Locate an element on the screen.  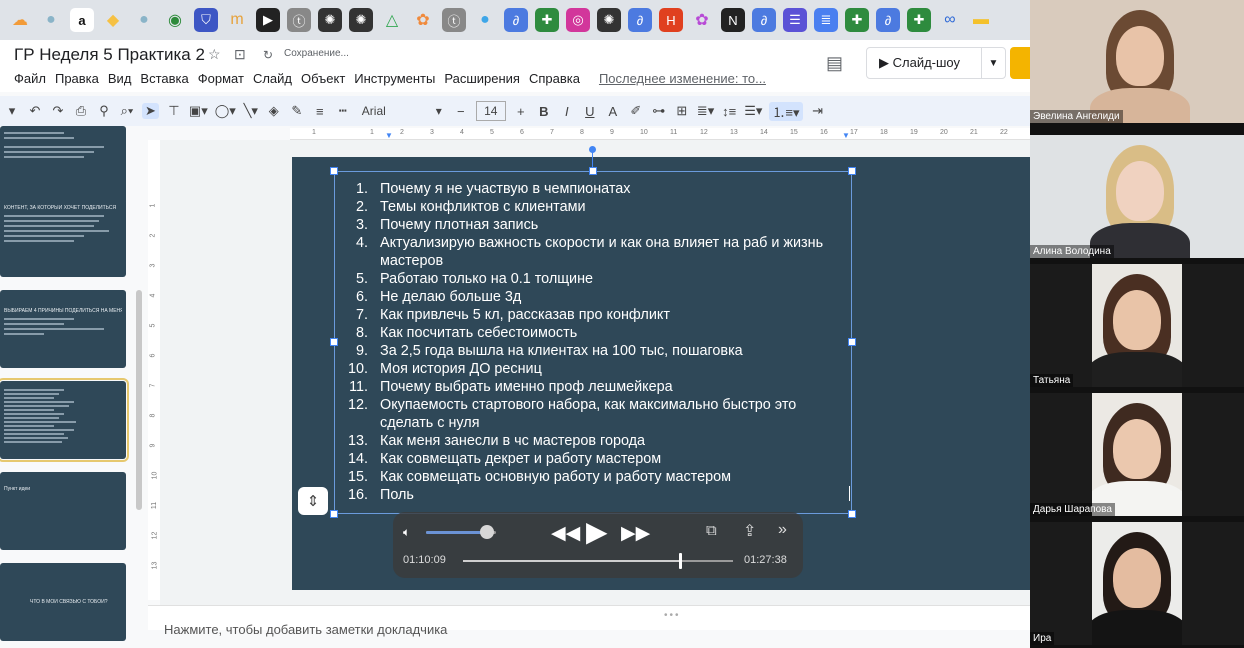
participant-tile: Ира is located at coordinates (1137, 585).